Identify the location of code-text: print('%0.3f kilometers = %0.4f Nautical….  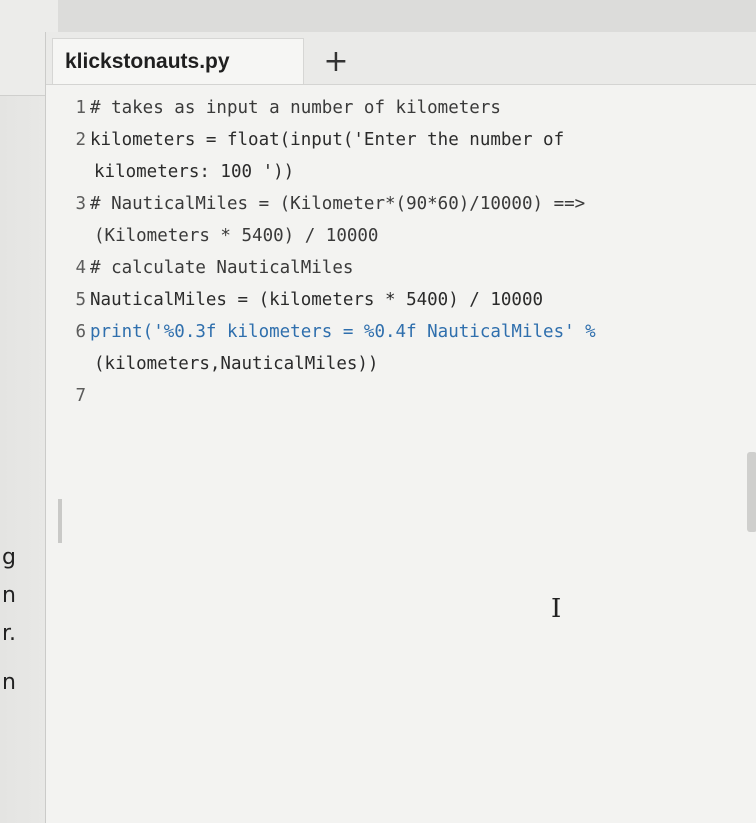
(343, 332).